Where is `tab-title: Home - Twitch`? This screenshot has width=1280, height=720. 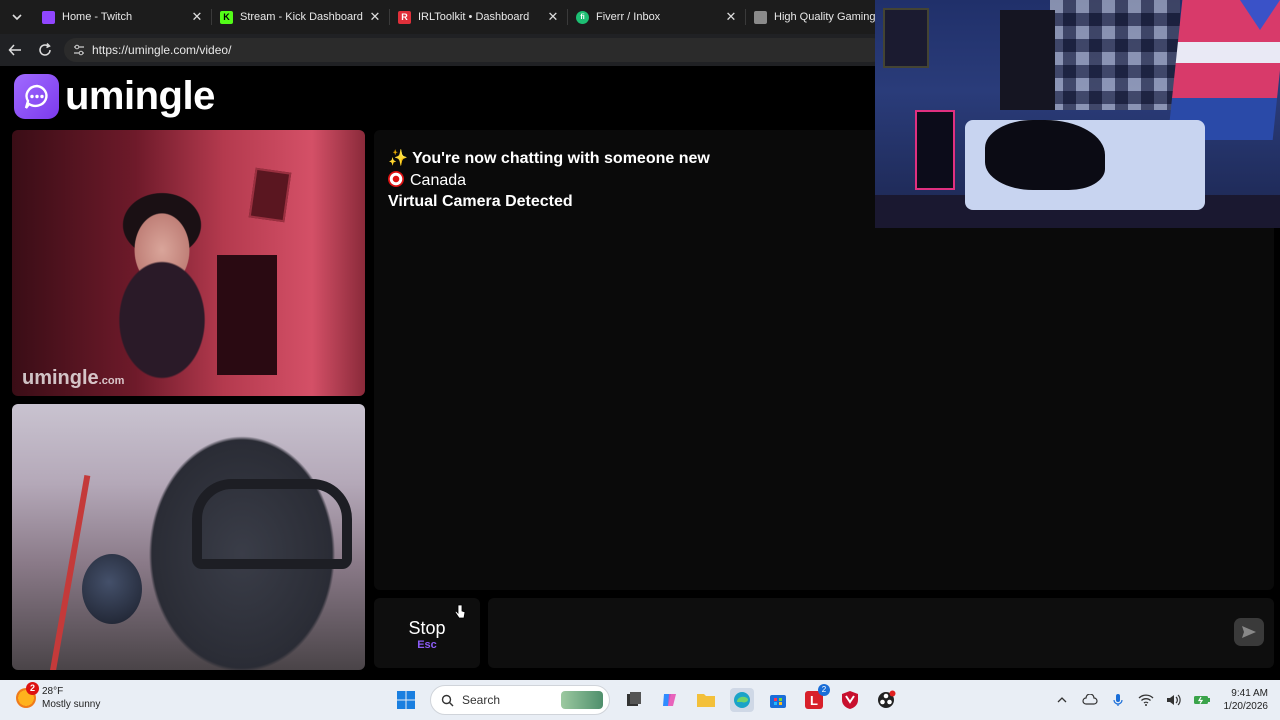
tab-title: Home - Twitch is located at coordinates (97, 17).